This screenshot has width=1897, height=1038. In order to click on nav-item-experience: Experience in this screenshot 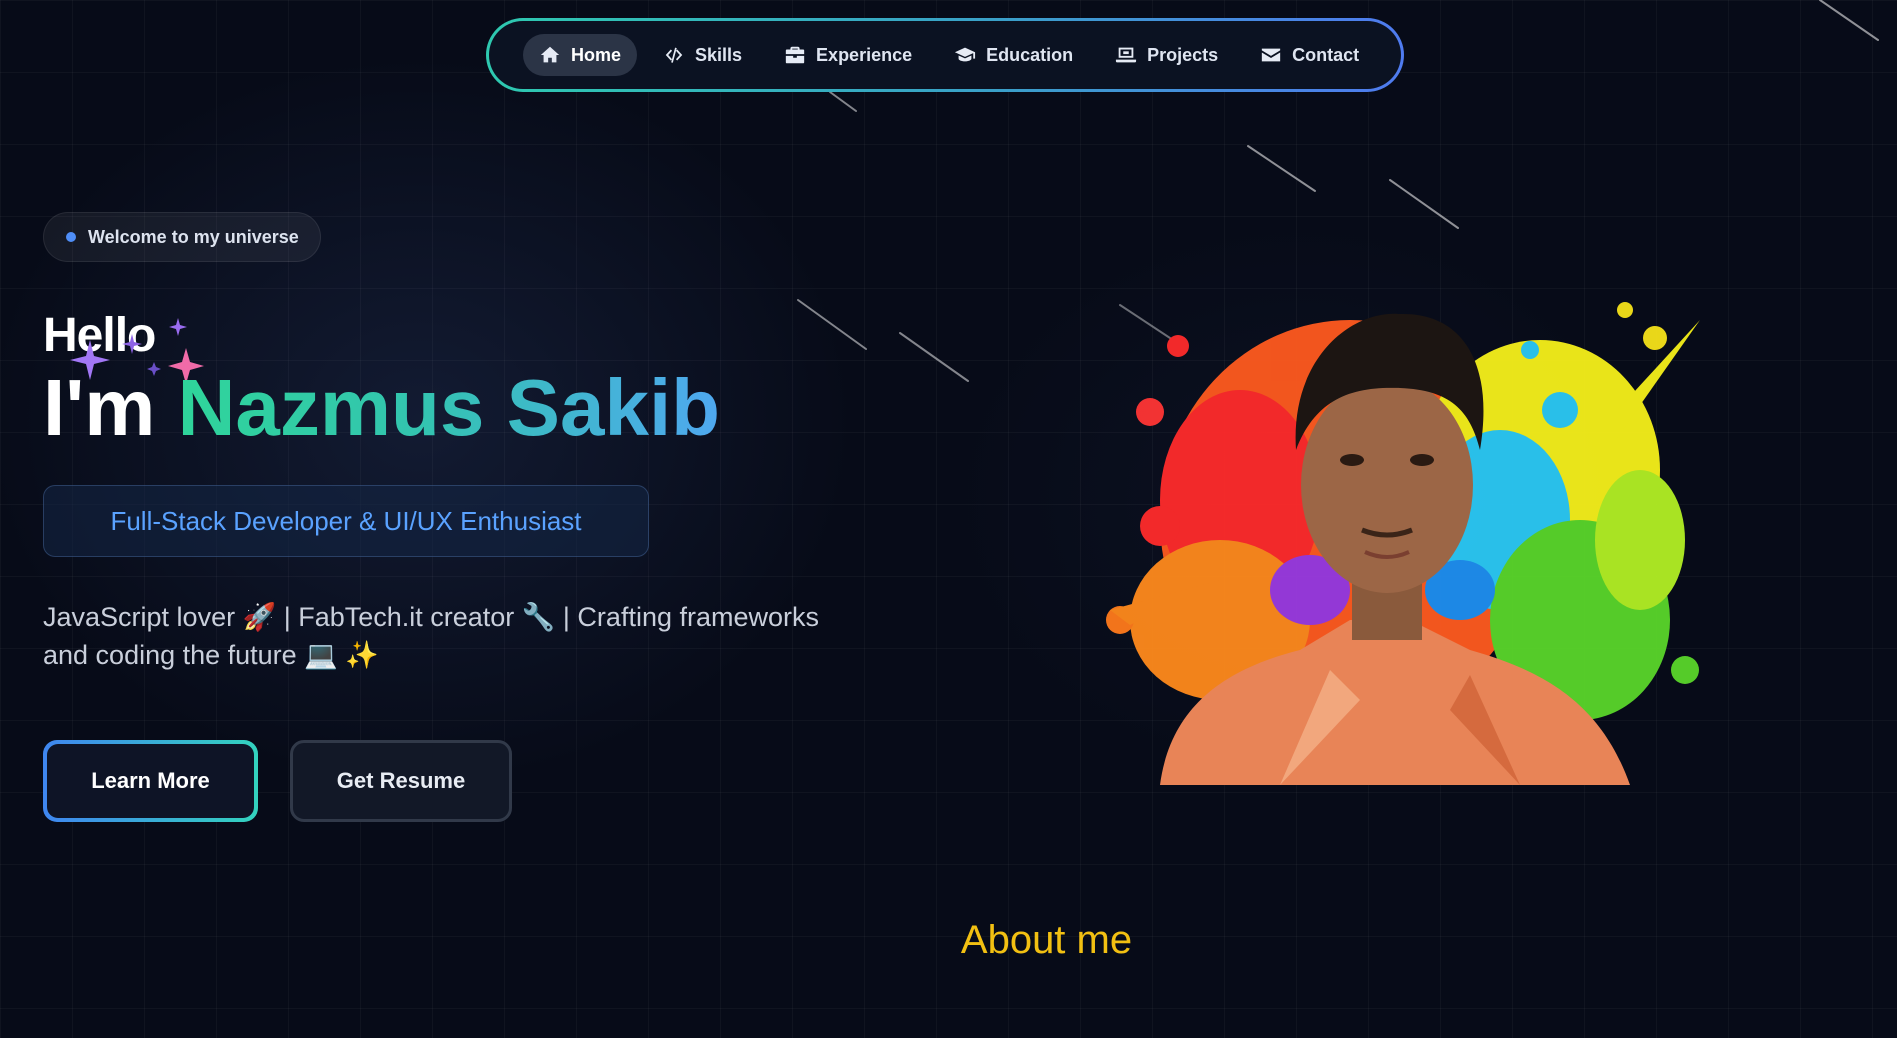, I will do `click(848, 55)`.